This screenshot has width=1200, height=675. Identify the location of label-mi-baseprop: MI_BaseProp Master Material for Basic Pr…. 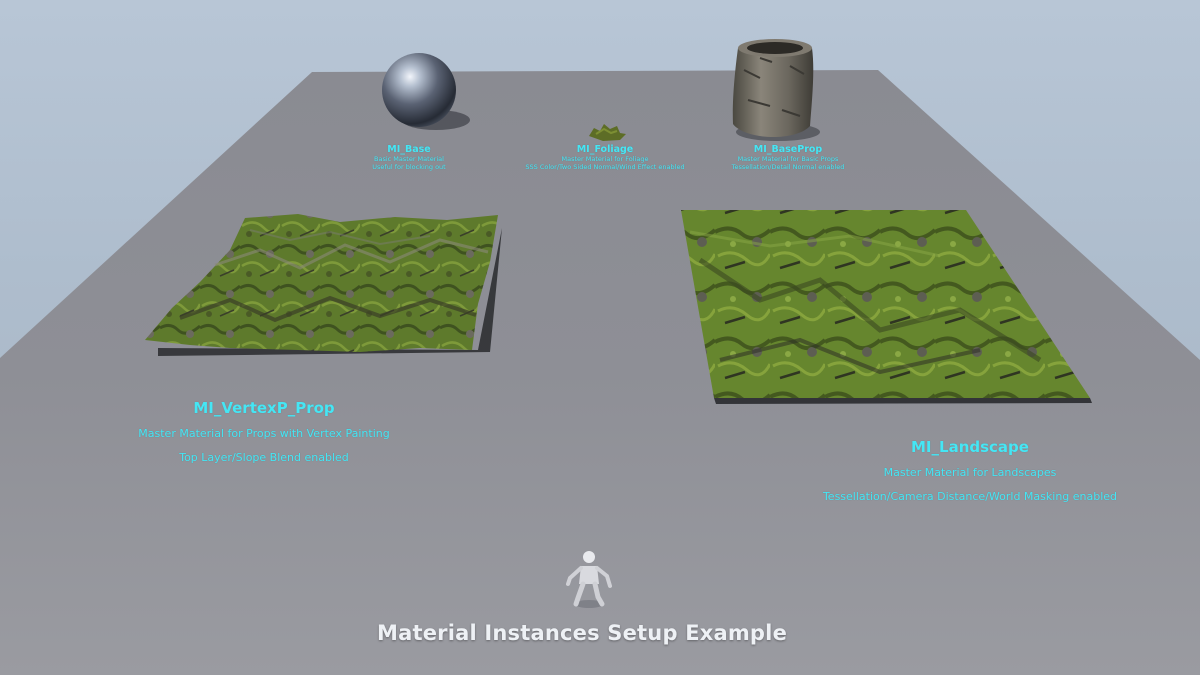
(788, 157).